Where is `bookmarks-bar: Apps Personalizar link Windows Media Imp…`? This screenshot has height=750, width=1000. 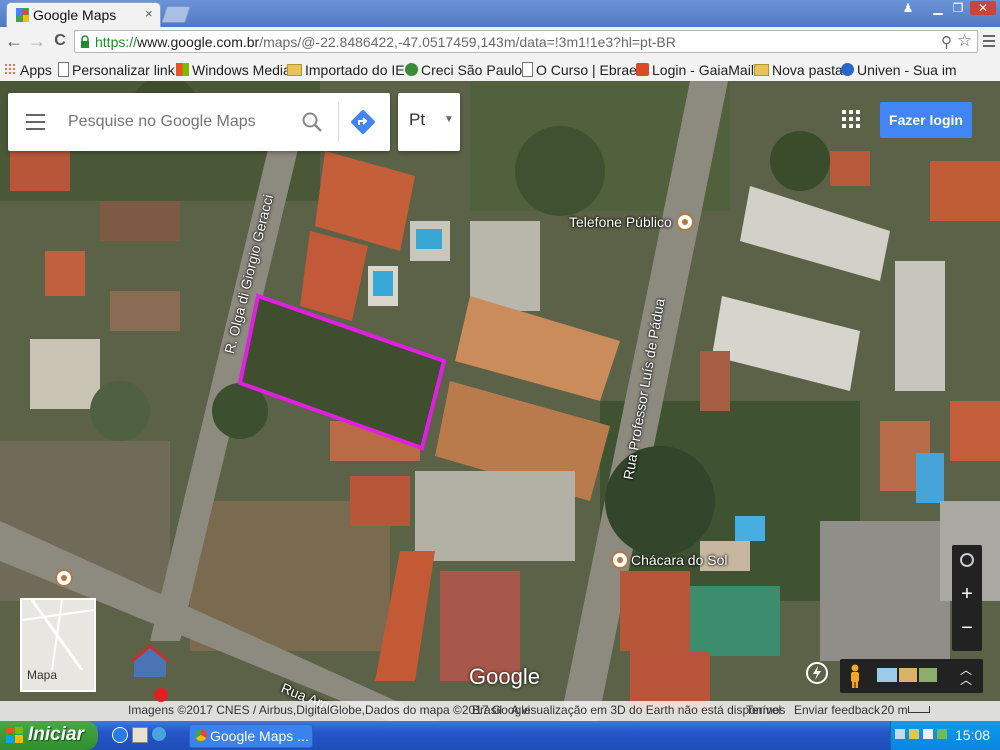 bookmarks-bar: Apps Personalizar link Windows Media Imp… is located at coordinates (500, 70).